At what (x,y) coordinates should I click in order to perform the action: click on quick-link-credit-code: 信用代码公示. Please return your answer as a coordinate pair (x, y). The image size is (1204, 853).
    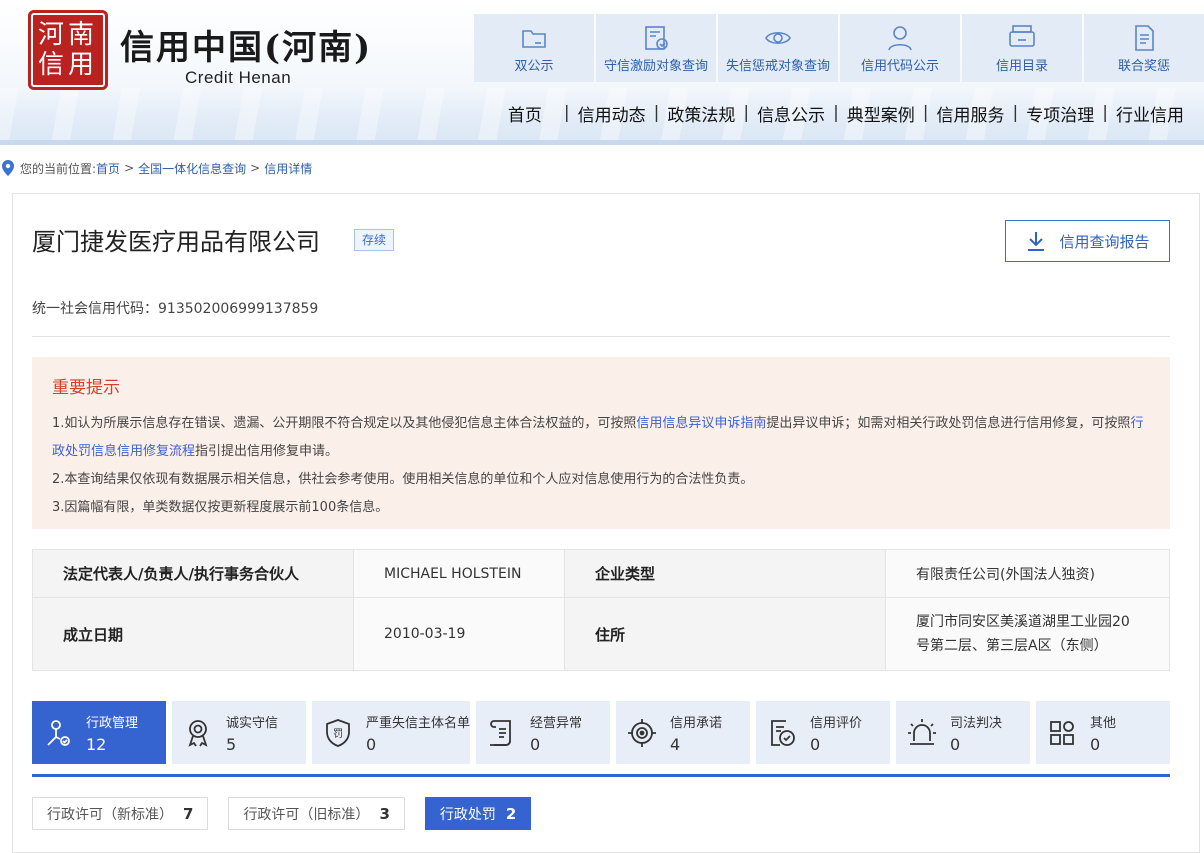
    Looking at the image, I should click on (900, 48).